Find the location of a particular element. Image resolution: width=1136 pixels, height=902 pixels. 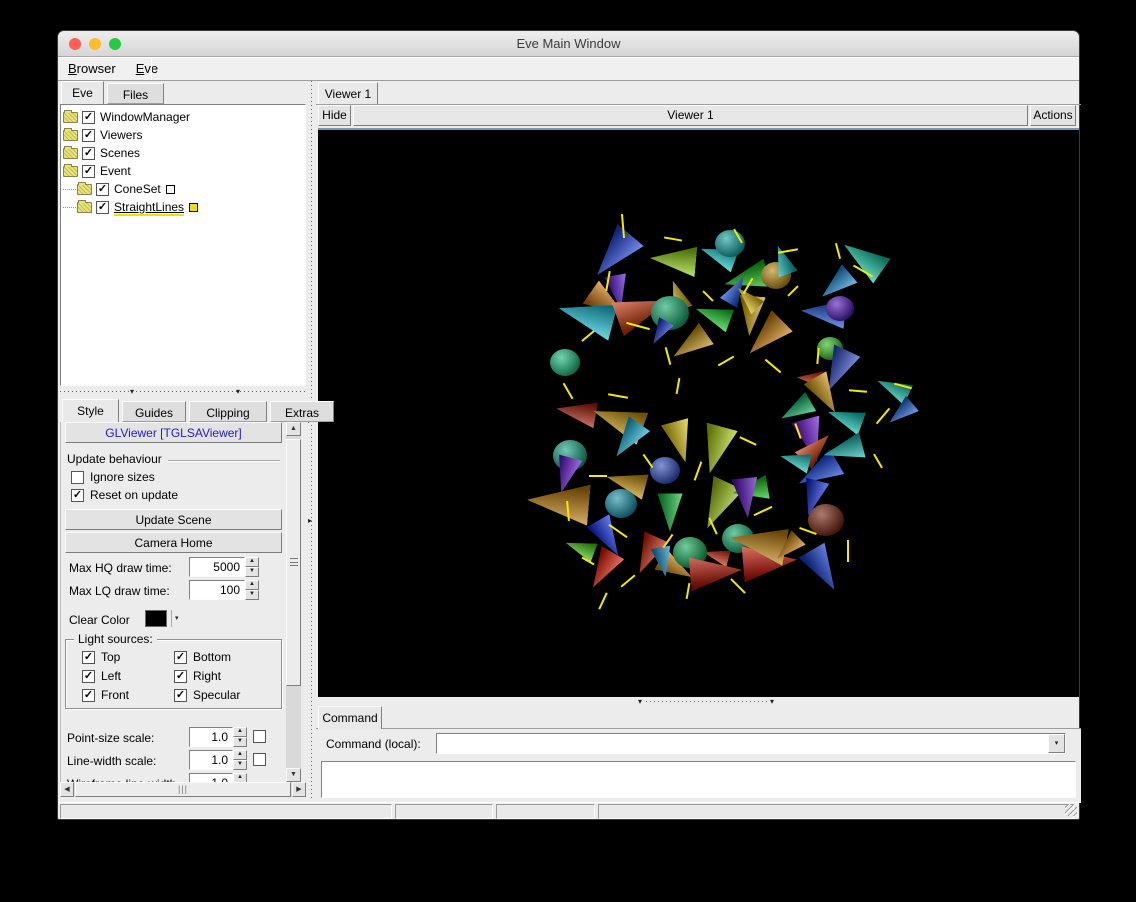

scroll-left-icon: ◀ is located at coordinates (67, 789).